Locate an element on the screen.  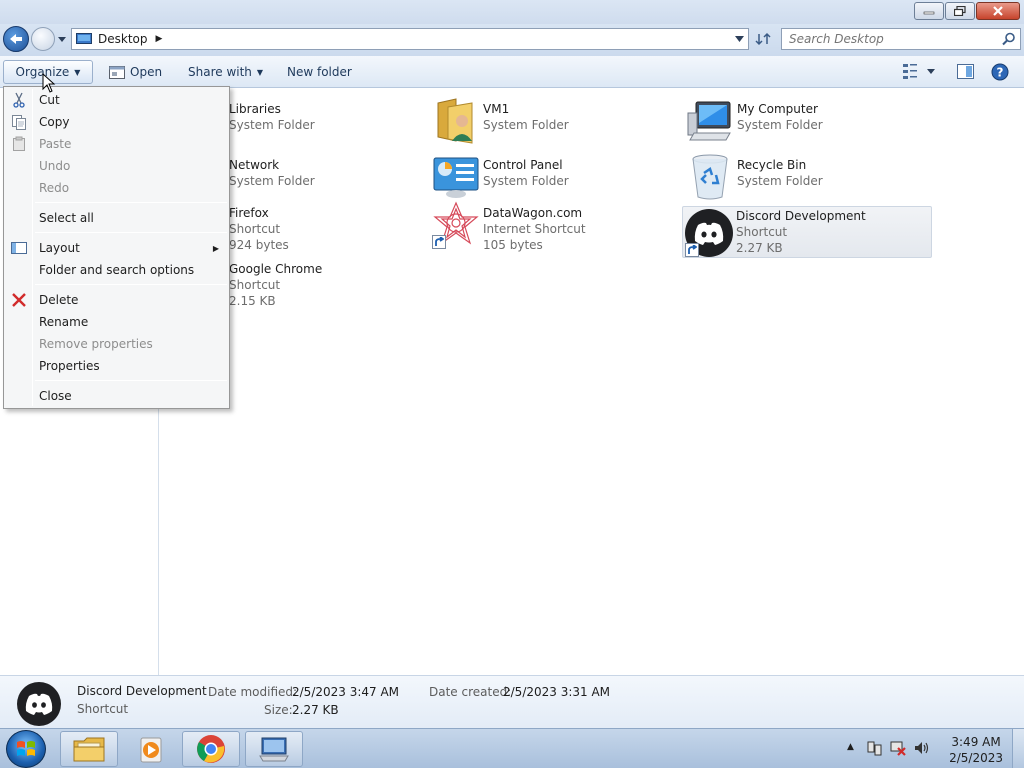
menu-item-undo: Undo is located at coordinates (116, 166).